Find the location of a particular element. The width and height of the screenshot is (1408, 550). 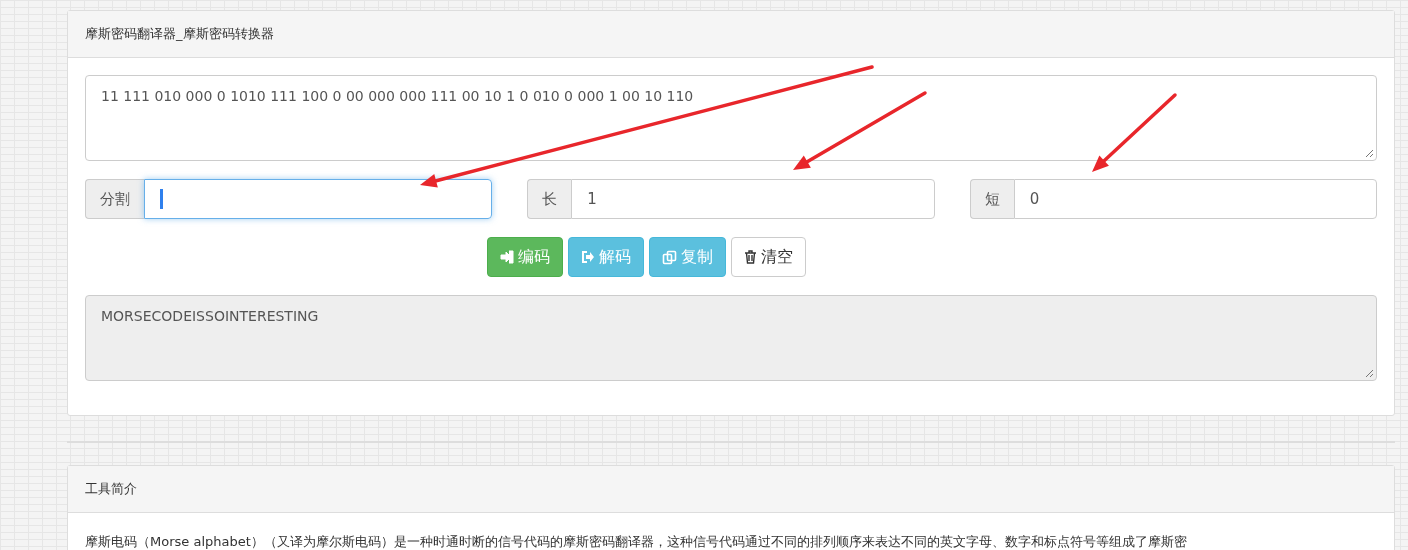

intro-text: 摩斯电码（Morse alphabet）（又译为摩尔斯电码）是一种时通时断的信号代码的摩斯密码翻译器，这种信号代码通过不同的排列顺序来表达不同的英文字母、数字和标点符号等组成了摩斯密 is located at coordinates (636, 541).